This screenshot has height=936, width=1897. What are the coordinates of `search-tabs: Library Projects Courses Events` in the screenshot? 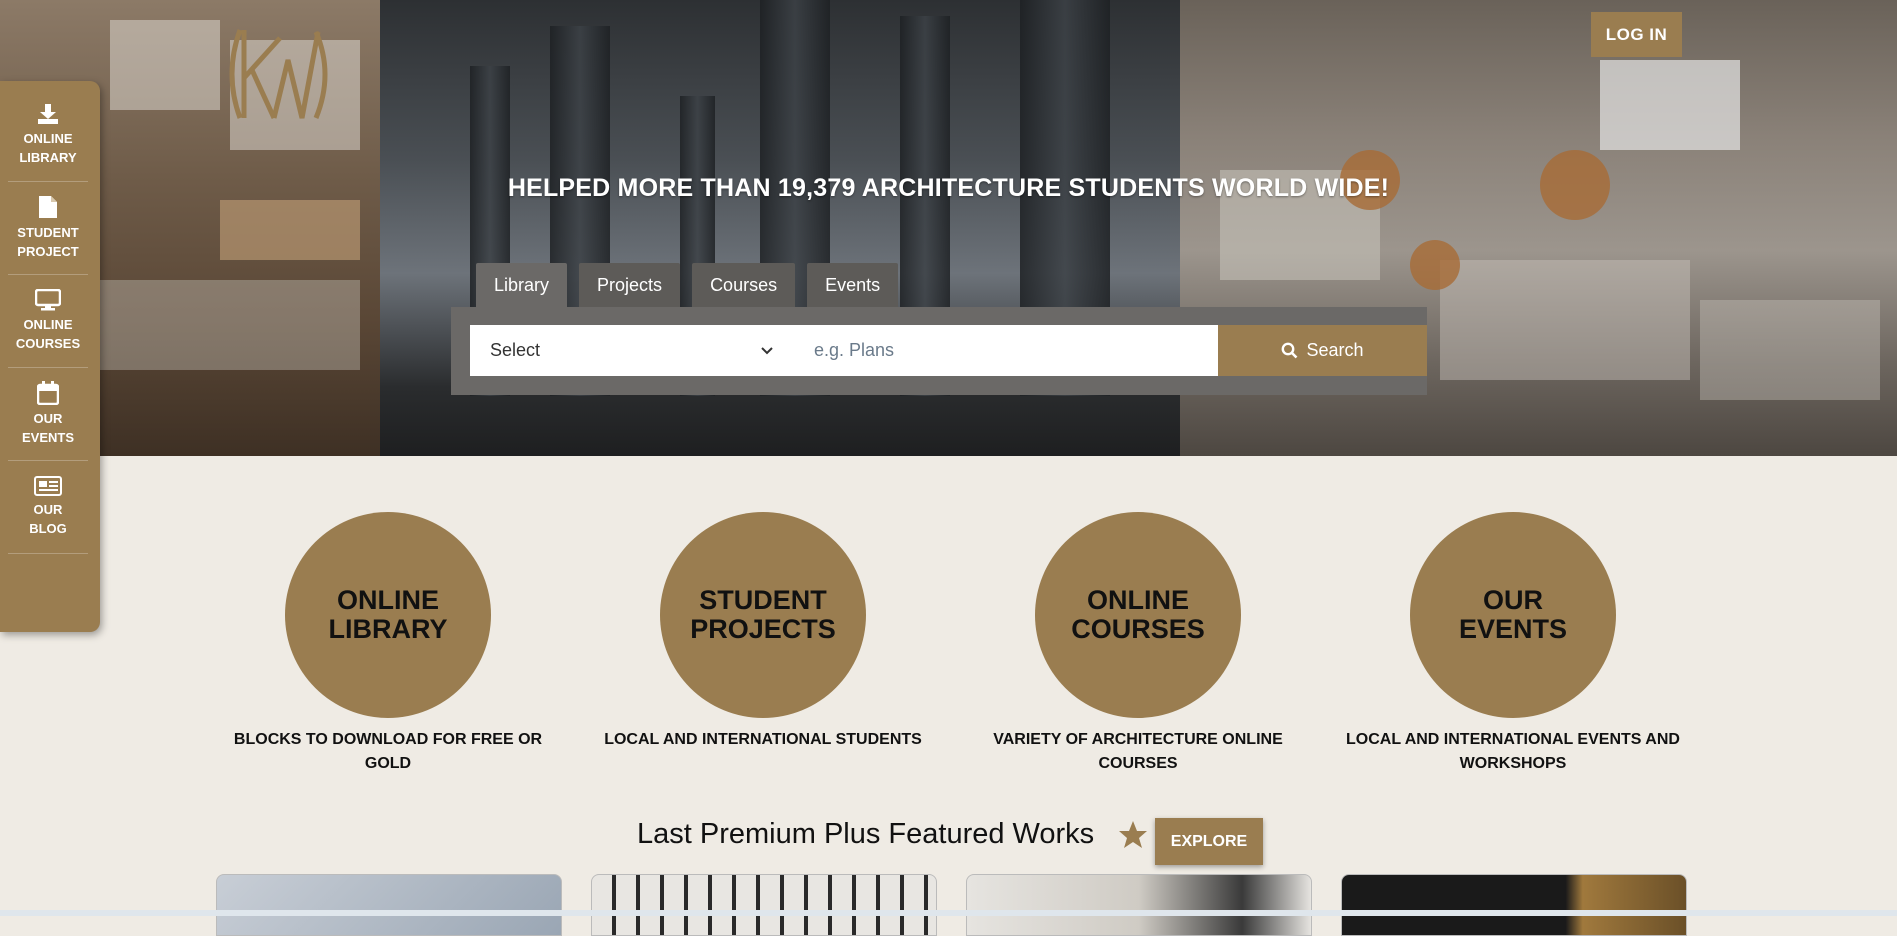 It's located at (687, 285).